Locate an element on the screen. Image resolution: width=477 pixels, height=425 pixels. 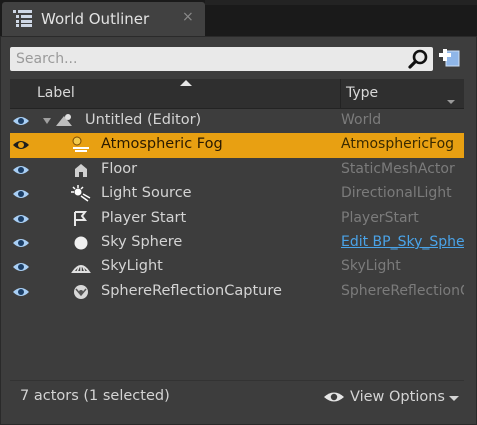
search-box is located at coordinates (221, 59).